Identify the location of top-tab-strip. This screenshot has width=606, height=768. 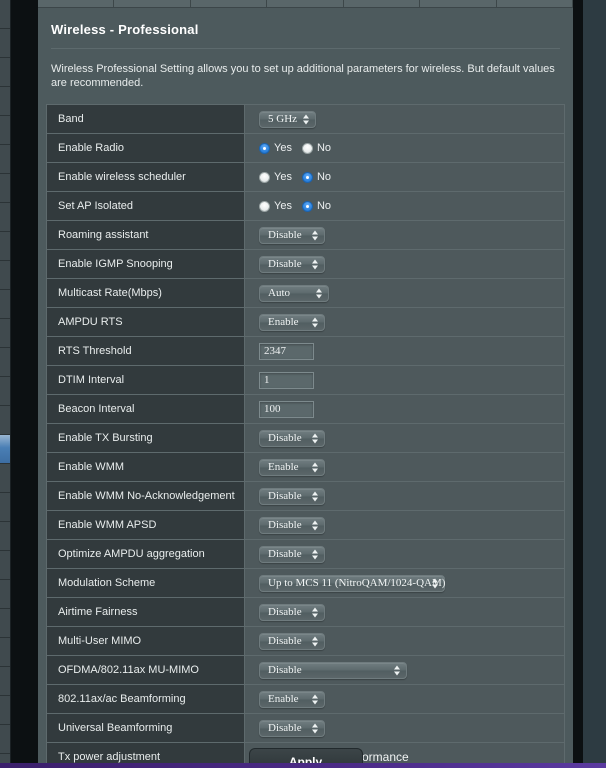
(305, 4).